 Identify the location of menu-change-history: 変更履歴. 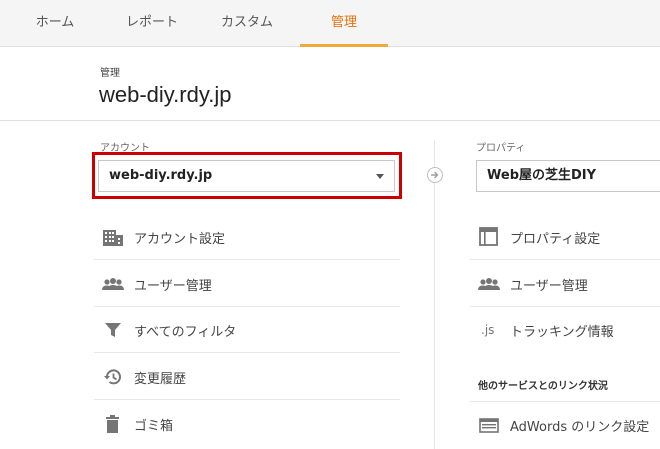
(247, 377).